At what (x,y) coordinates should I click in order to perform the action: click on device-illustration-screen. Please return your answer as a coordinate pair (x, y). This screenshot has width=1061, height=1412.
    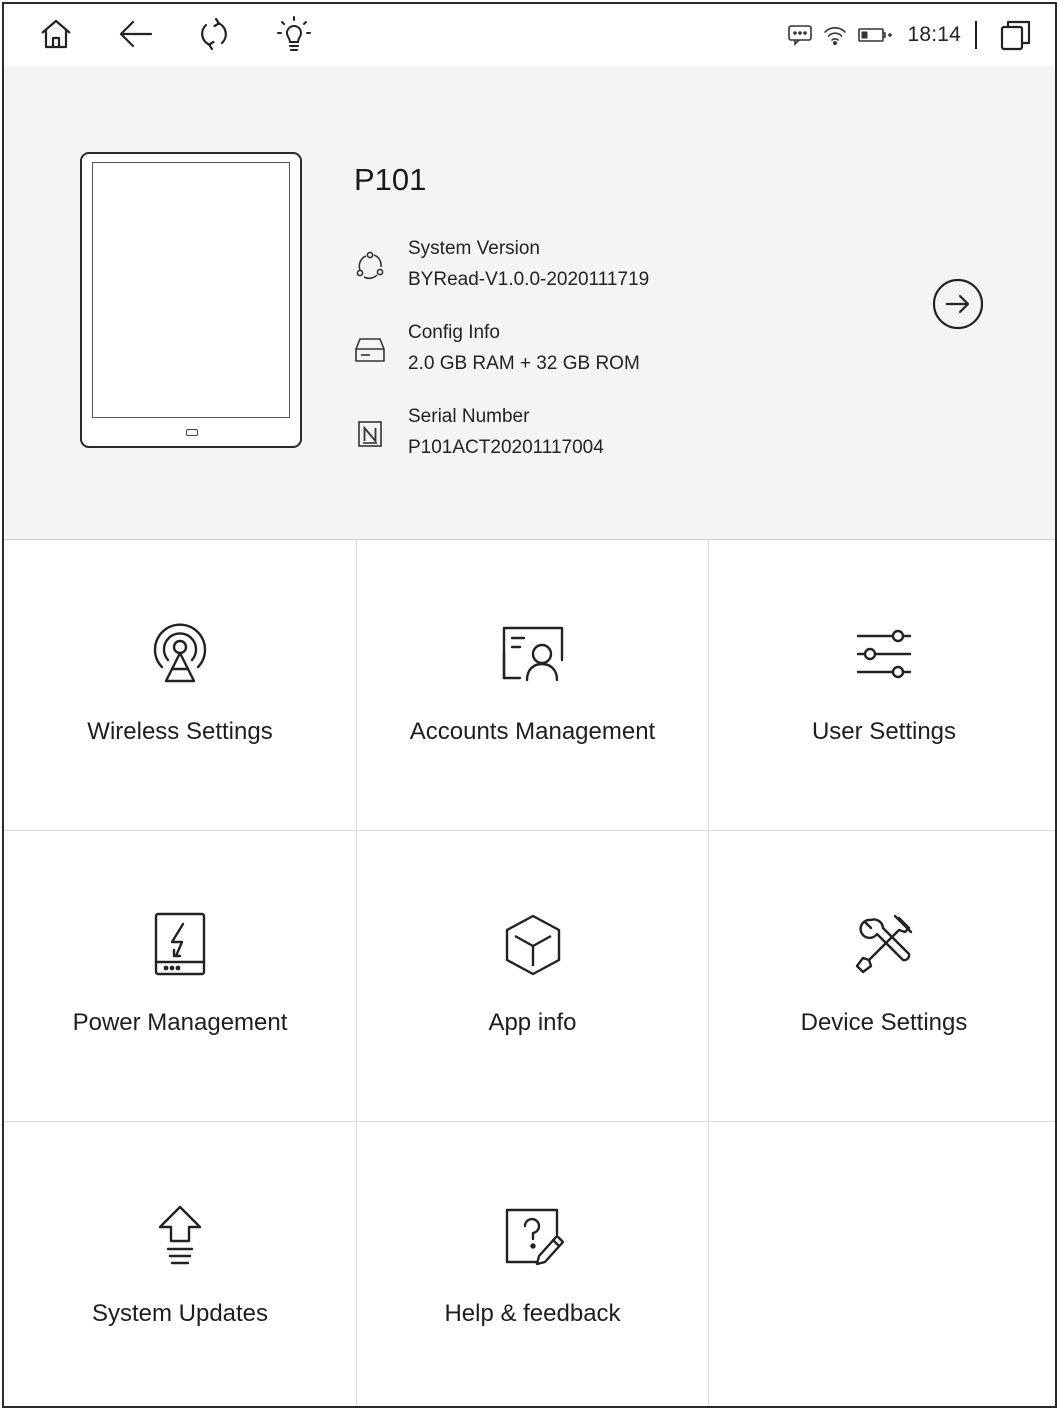
    Looking at the image, I should click on (191, 290).